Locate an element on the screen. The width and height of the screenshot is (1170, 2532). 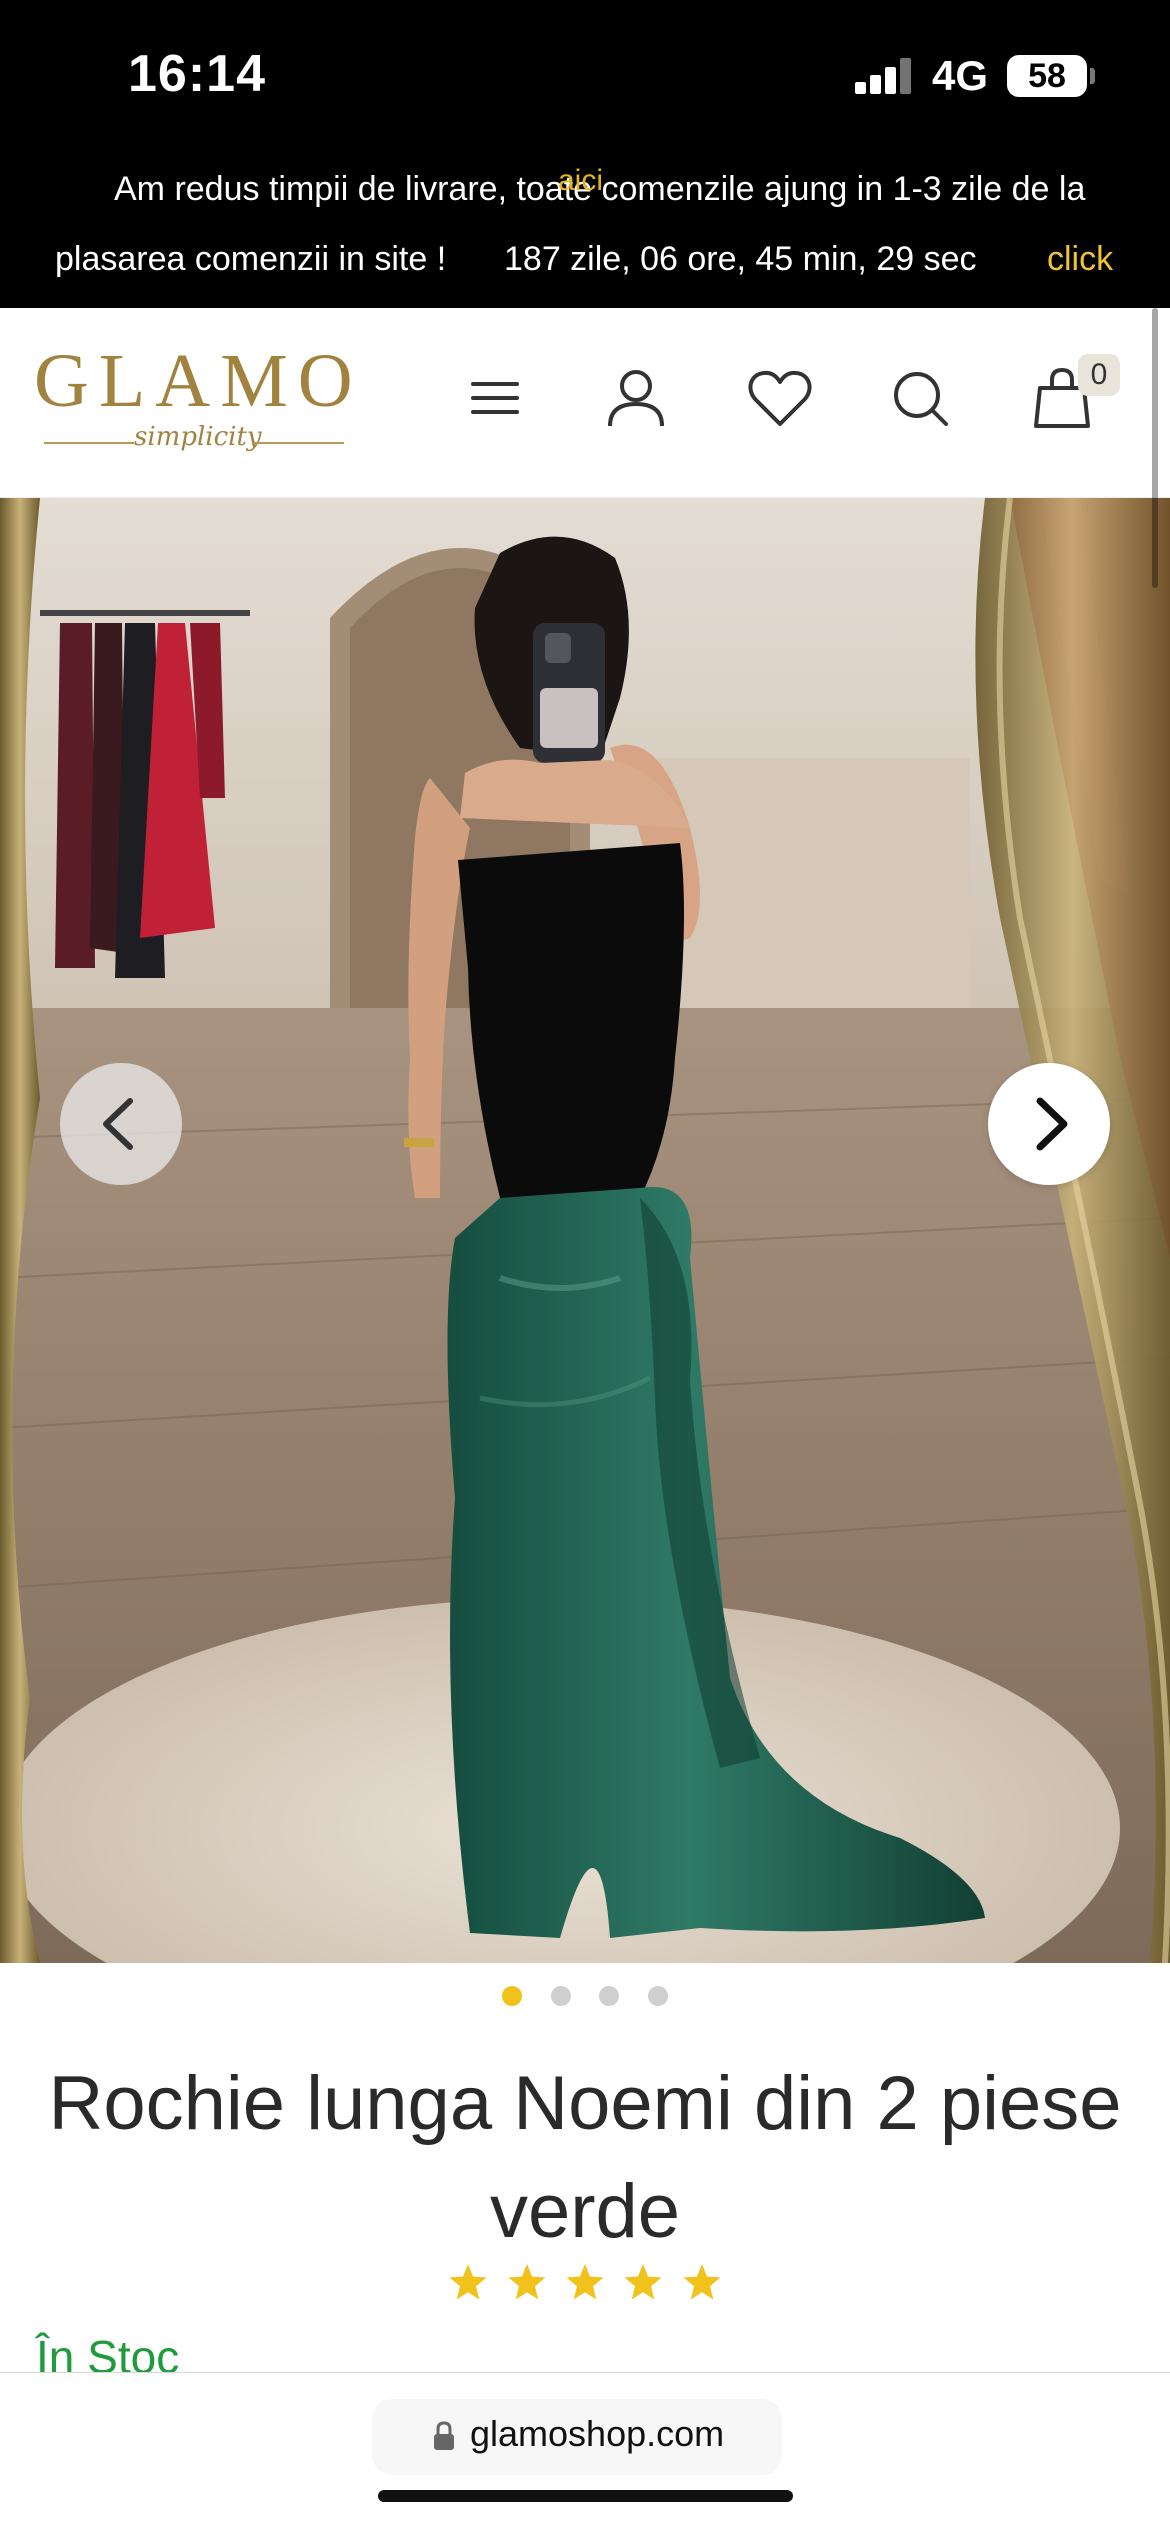
promo-countdown: 187 zile, 06 ore, 45 min, 29 sec is located at coordinates (740, 259).